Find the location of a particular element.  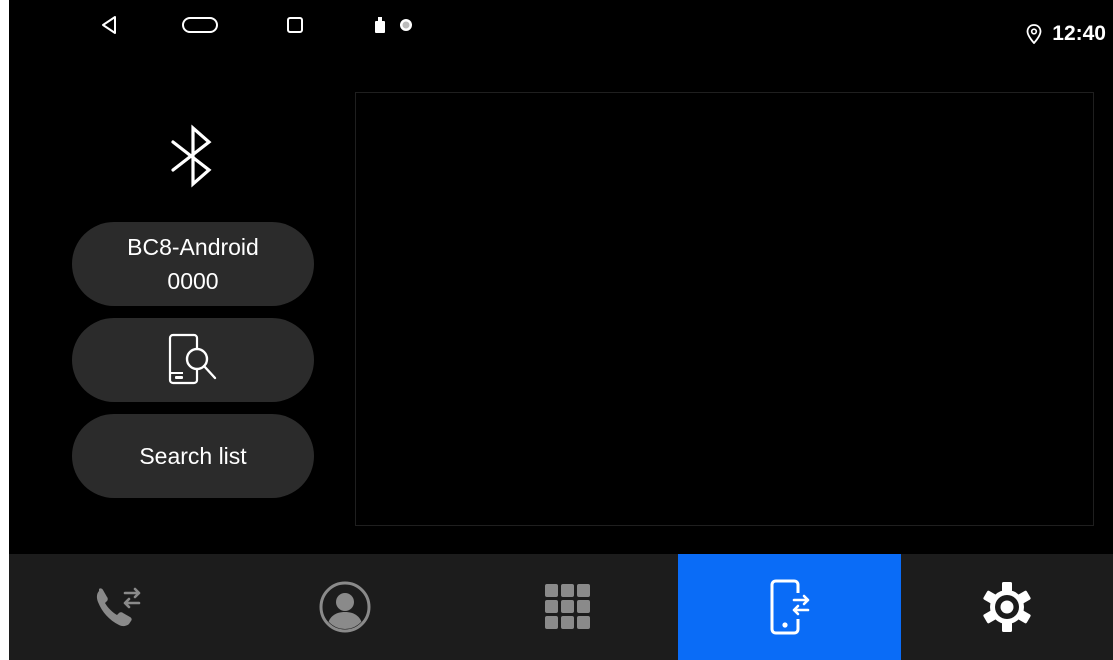

bluetooth-icon is located at coordinates (193, 158).